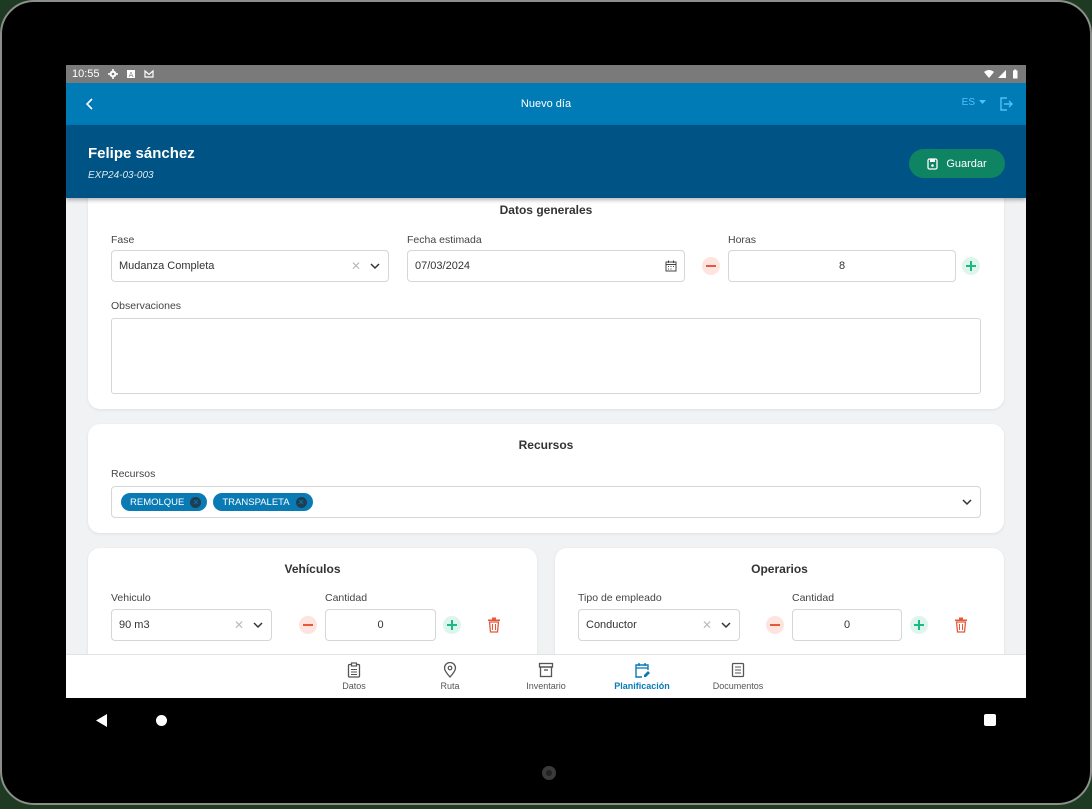  What do you see at coordinates (738, 686) in the screenshot?
I see `nav-documentos-label: Documentos` at bounding box center [738, 686].